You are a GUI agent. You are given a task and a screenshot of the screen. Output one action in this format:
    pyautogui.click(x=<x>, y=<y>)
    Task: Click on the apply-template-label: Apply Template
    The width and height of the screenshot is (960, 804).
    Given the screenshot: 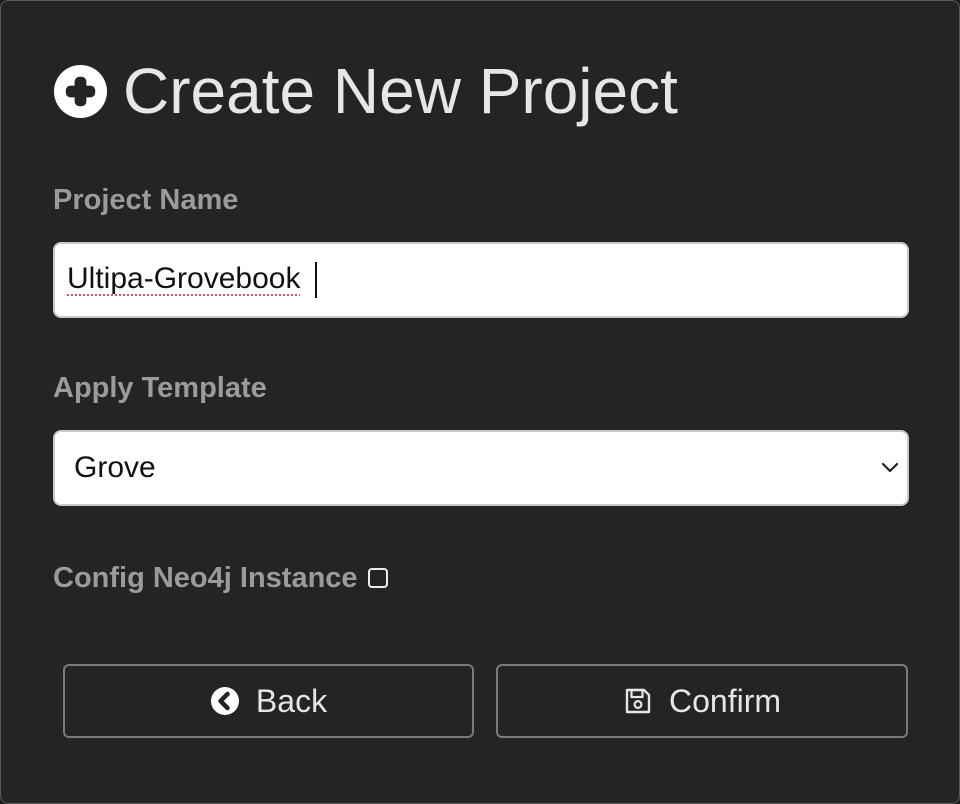 What is the action you would take?
    pyautogui.click(x=160, y=388)
    